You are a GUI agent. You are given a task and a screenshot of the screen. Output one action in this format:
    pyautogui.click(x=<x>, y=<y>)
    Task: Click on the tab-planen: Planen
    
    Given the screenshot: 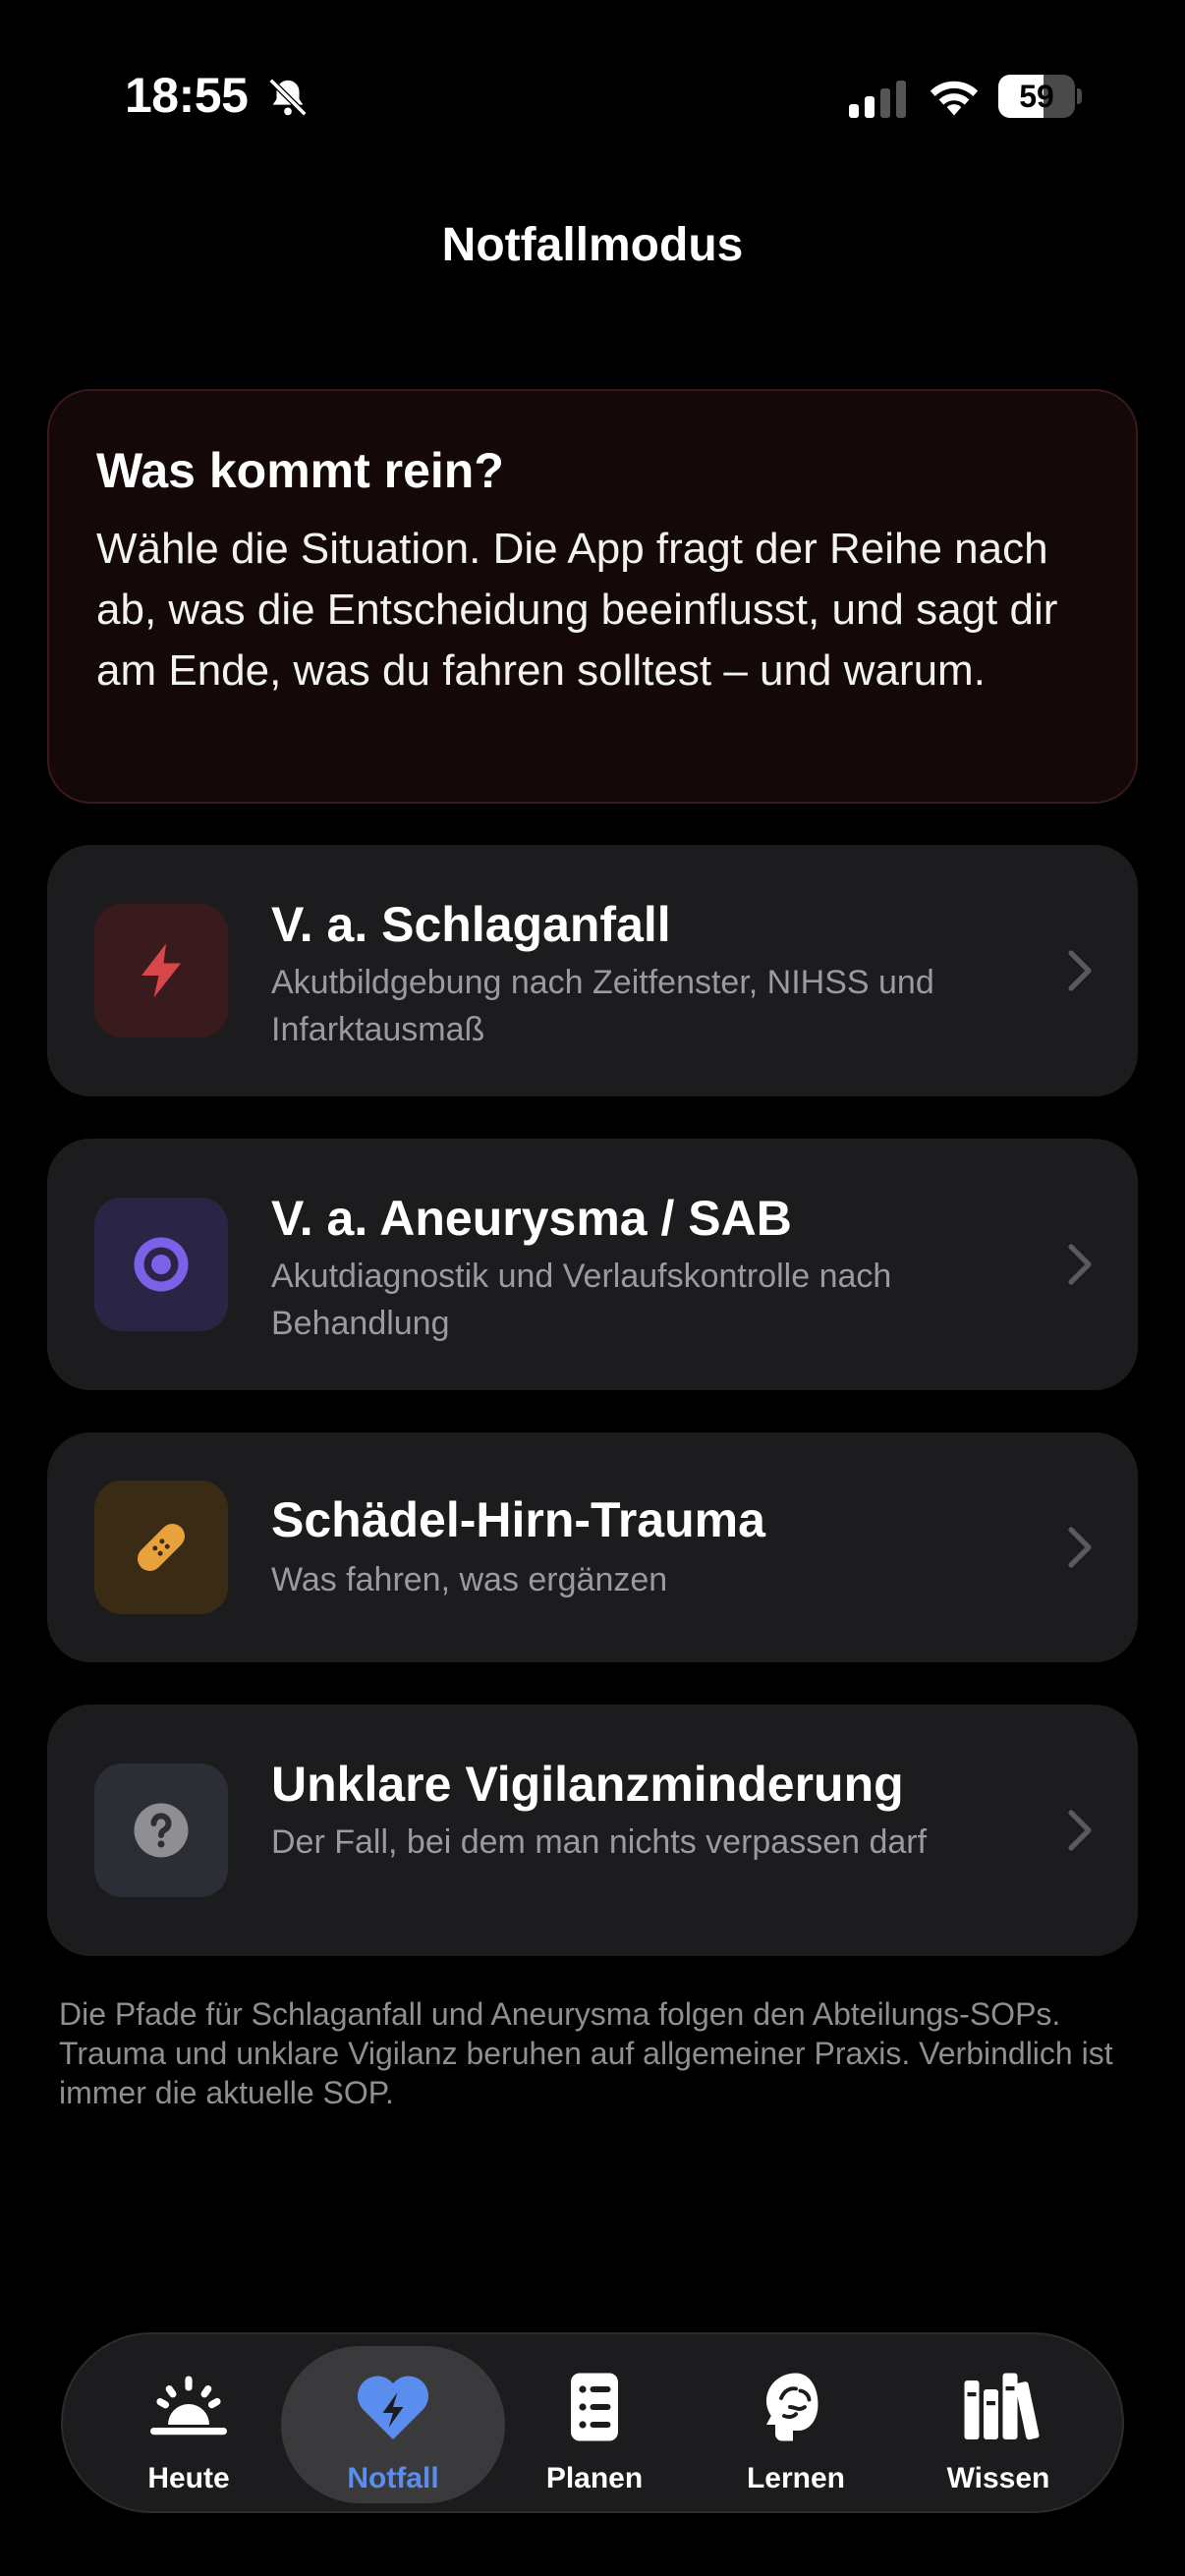 What is the action you would take?
    pyautogui.click(x=594, y=2424)
    